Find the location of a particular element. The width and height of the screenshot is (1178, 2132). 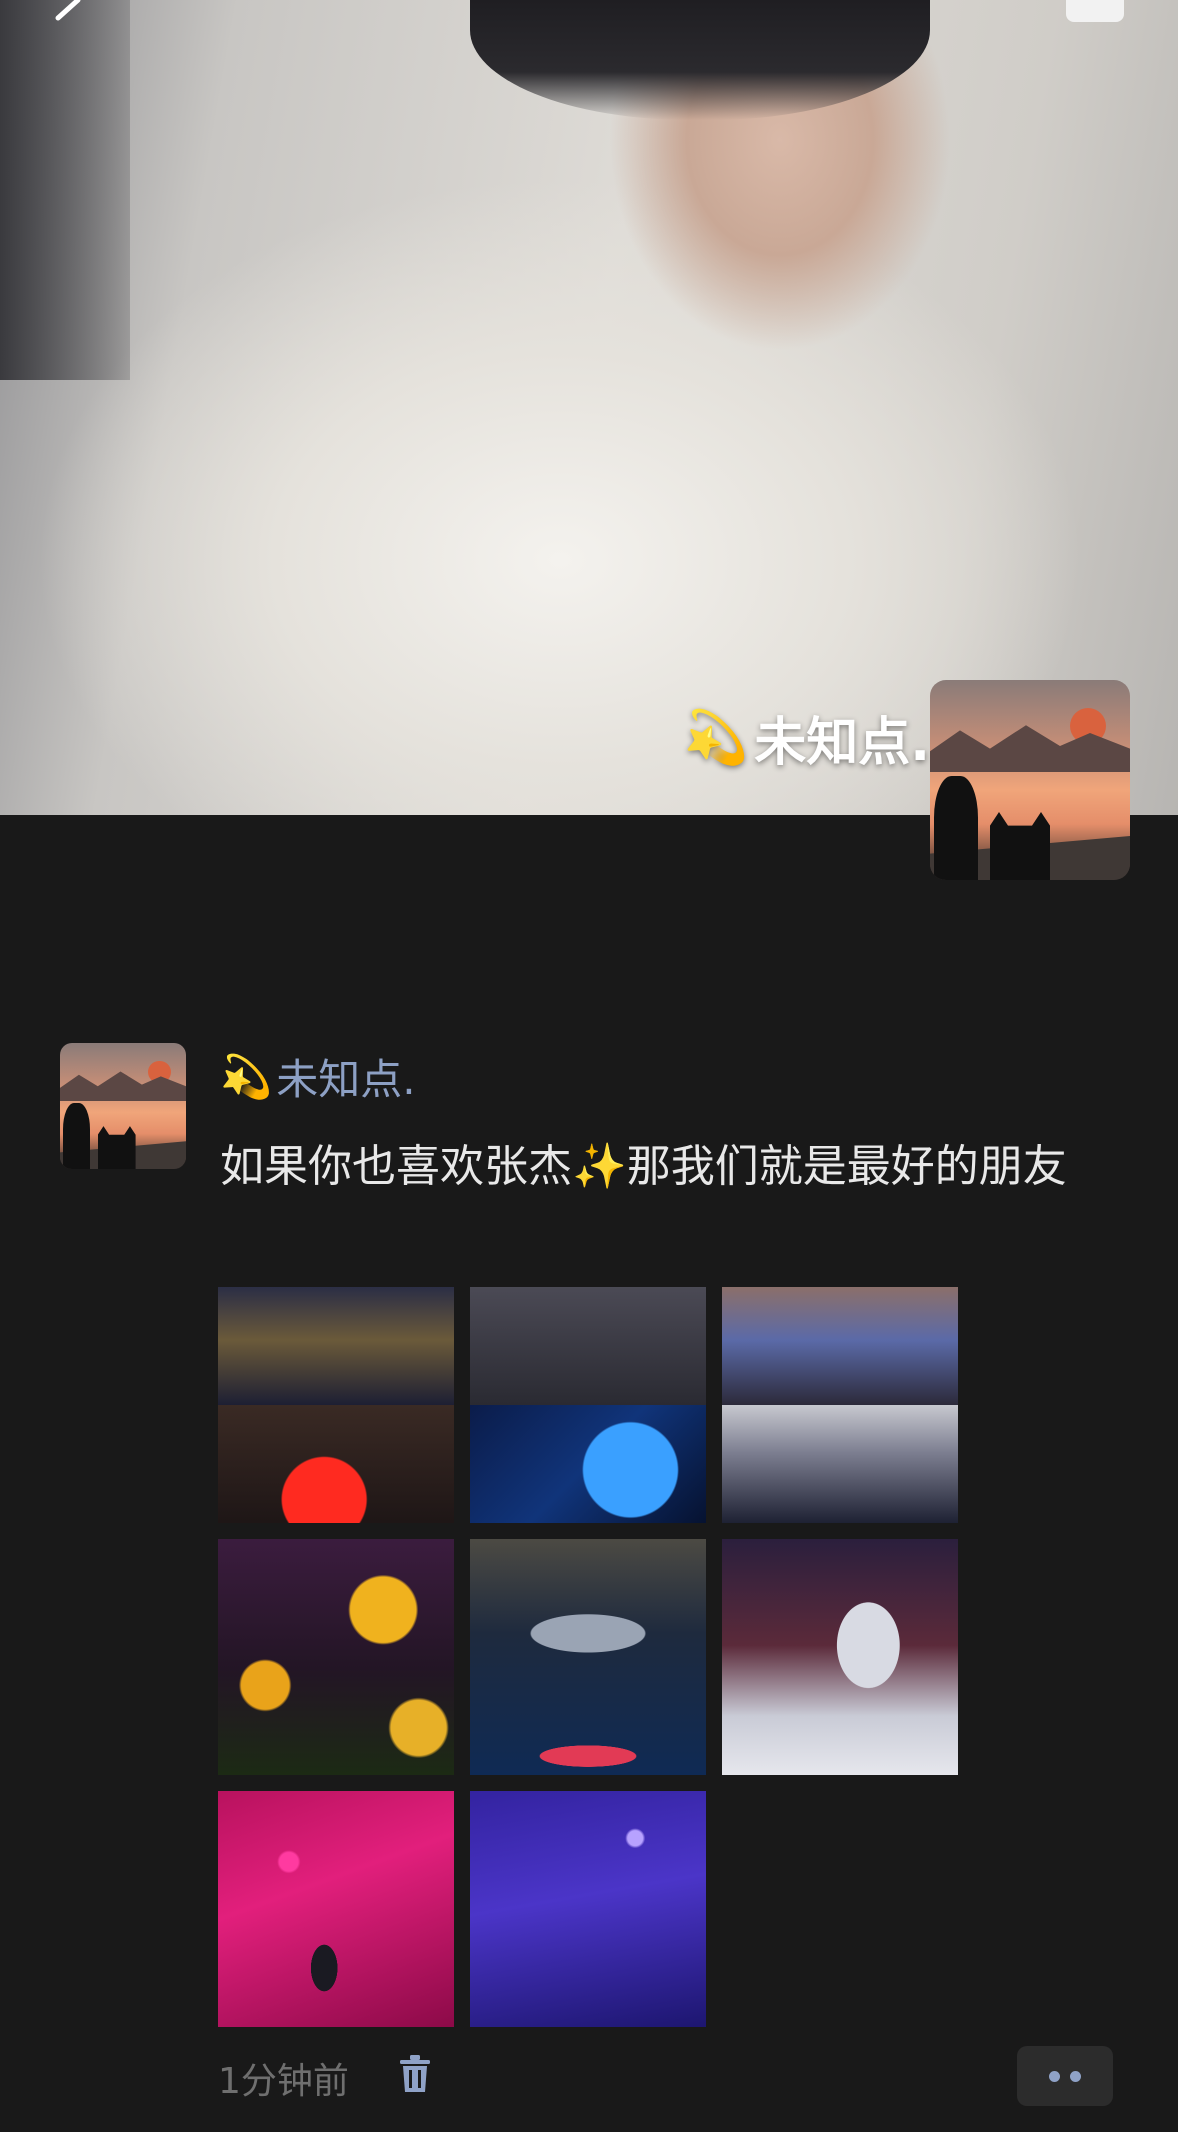

cover-username-text: 未知点. is located at coordinates (842, 743).